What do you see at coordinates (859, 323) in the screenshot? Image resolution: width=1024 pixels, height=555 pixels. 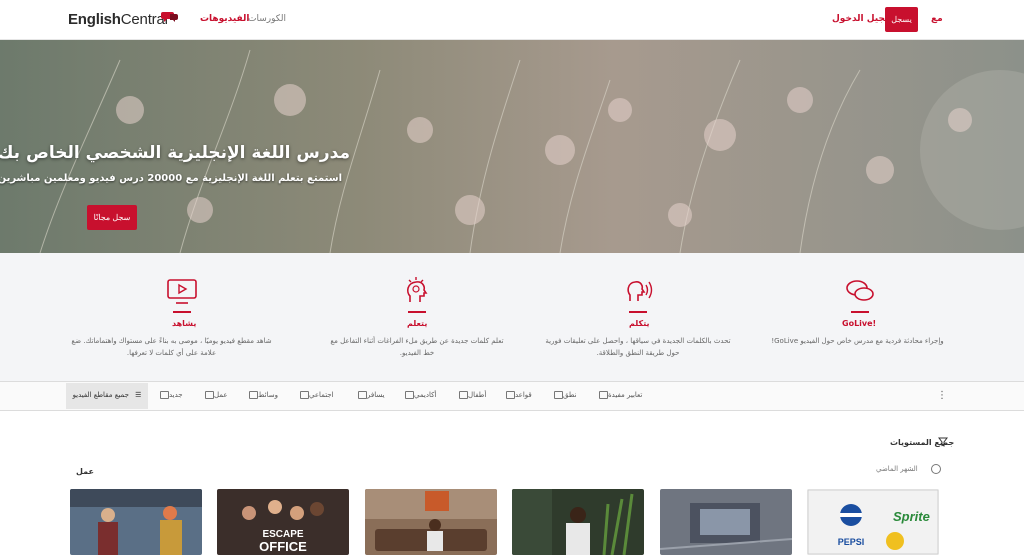 I see `feature-title: GoLive!` at bounding box center [859, 323].